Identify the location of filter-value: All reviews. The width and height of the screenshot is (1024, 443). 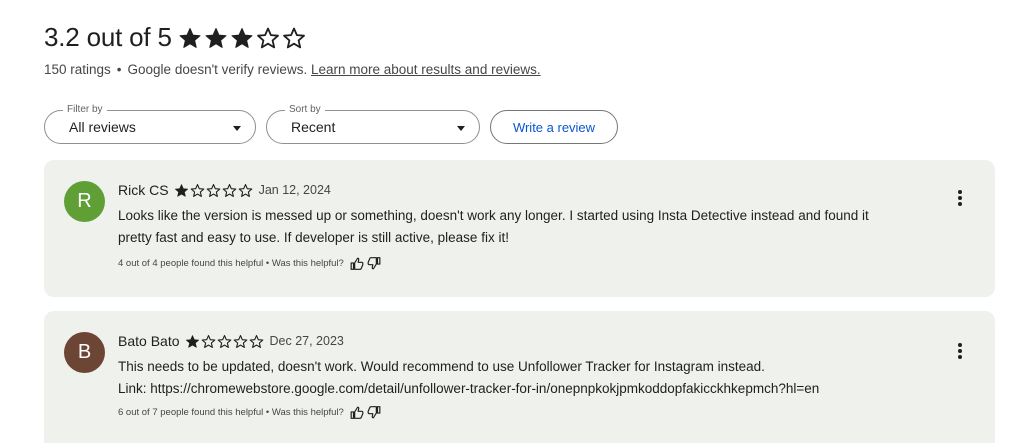
(102, 127).